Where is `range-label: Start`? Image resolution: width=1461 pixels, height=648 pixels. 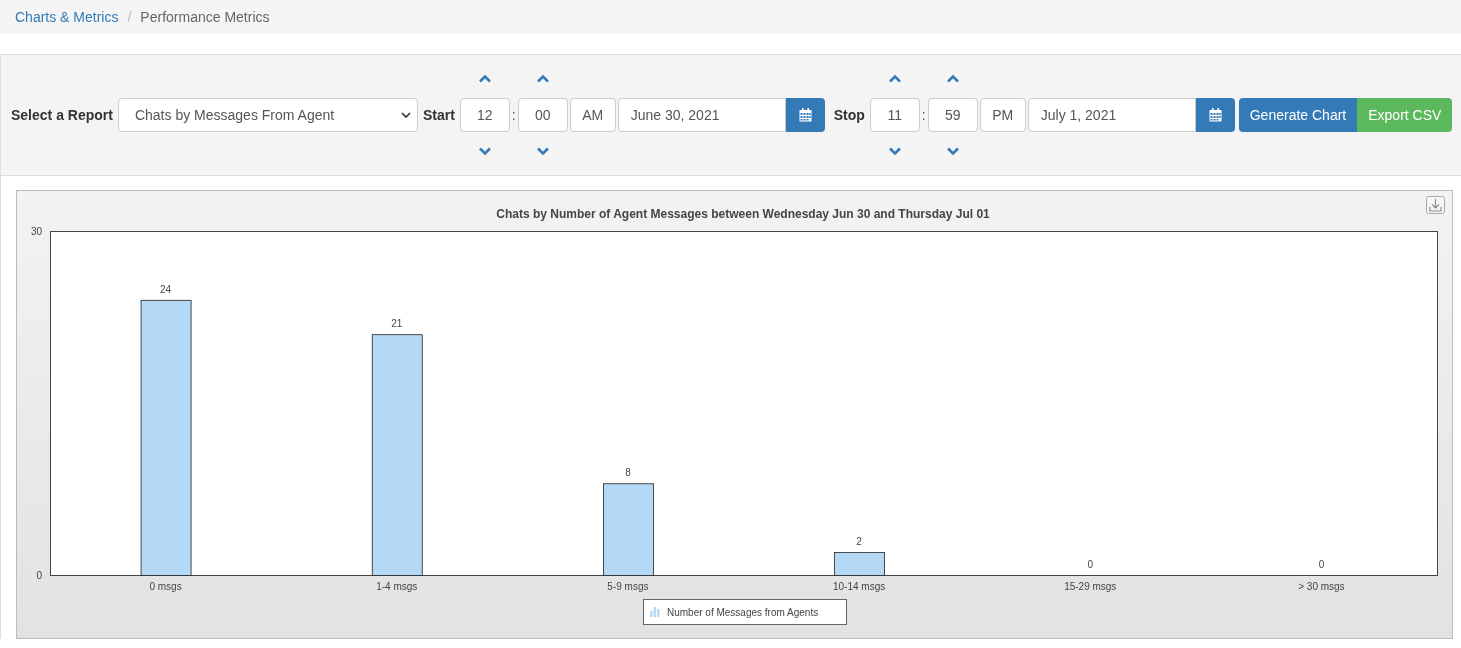
range-label: Start is located at coordinates (438, 115).